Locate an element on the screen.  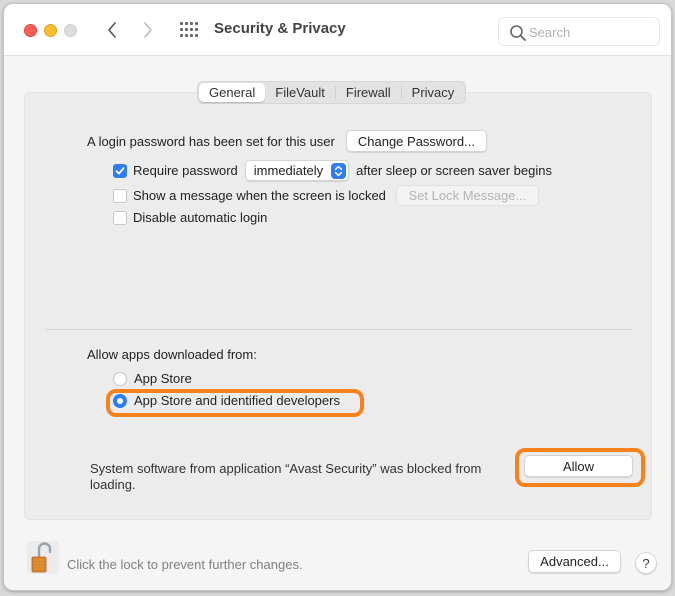
require-password-delay-select: immediately is located at coordinates (297, 170).